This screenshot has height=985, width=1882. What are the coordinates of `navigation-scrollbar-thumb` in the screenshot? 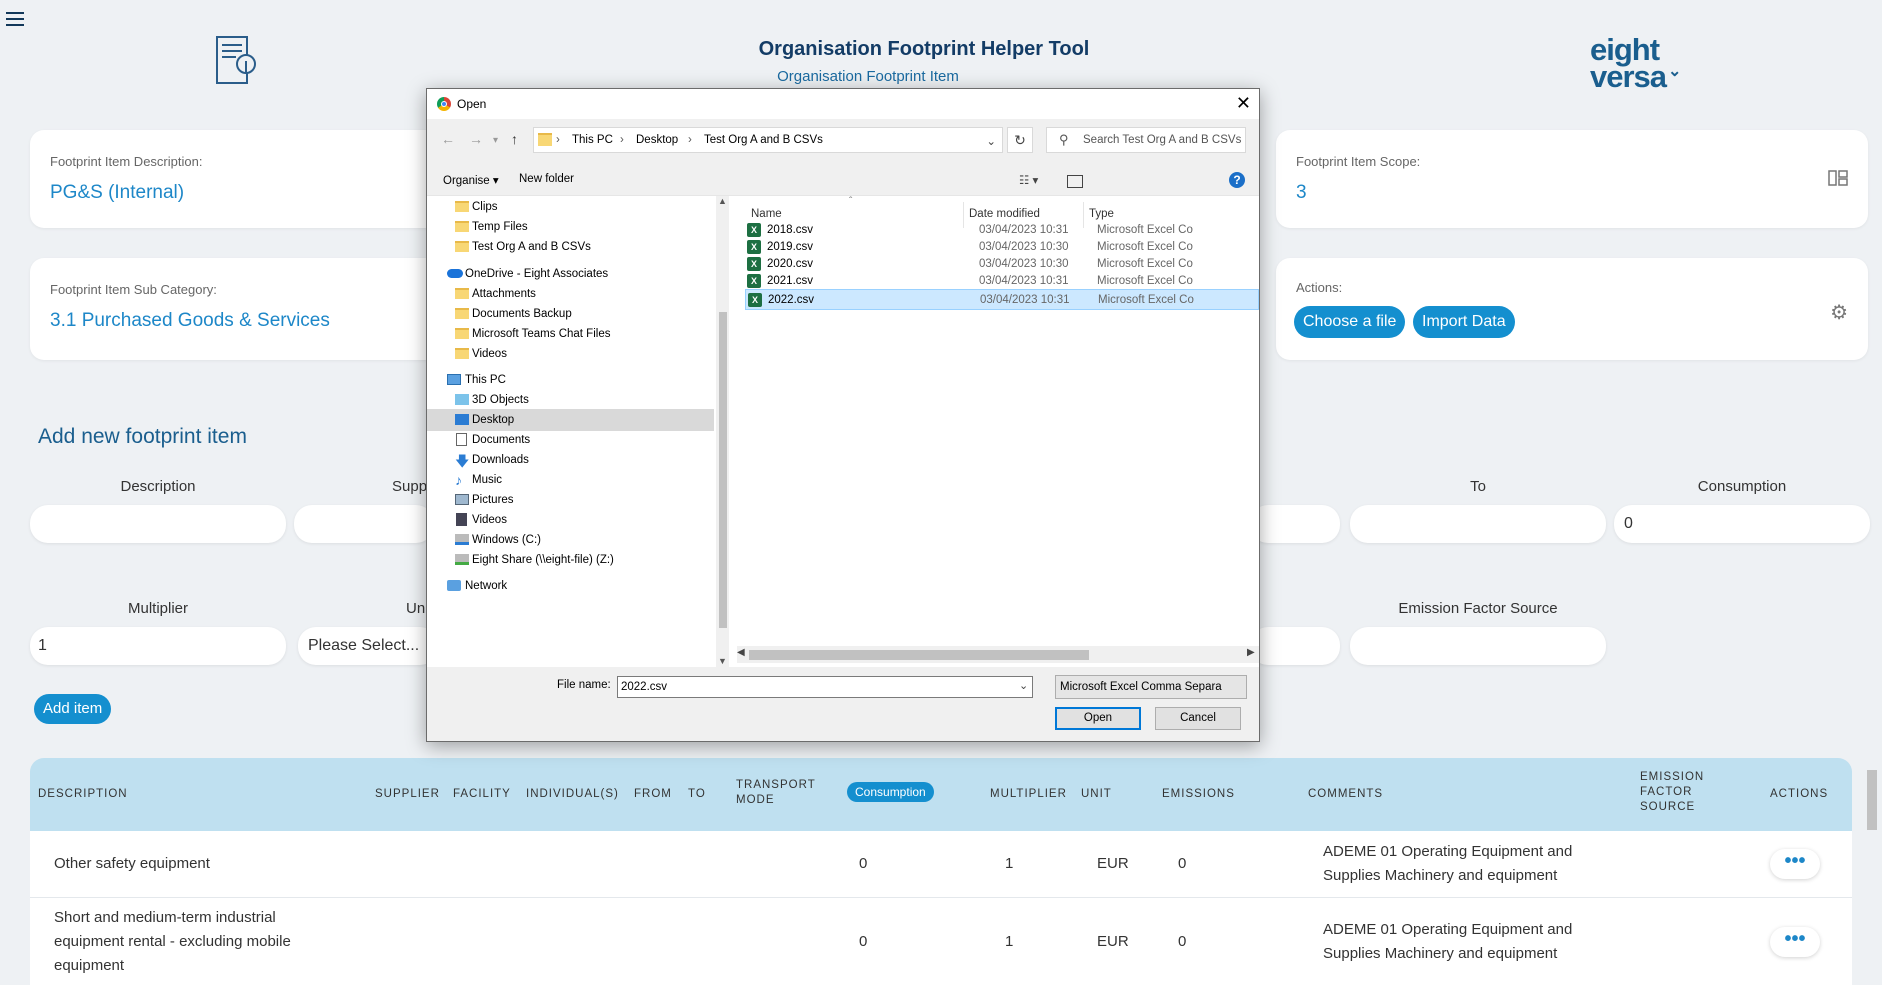 It's located at (723, 470).